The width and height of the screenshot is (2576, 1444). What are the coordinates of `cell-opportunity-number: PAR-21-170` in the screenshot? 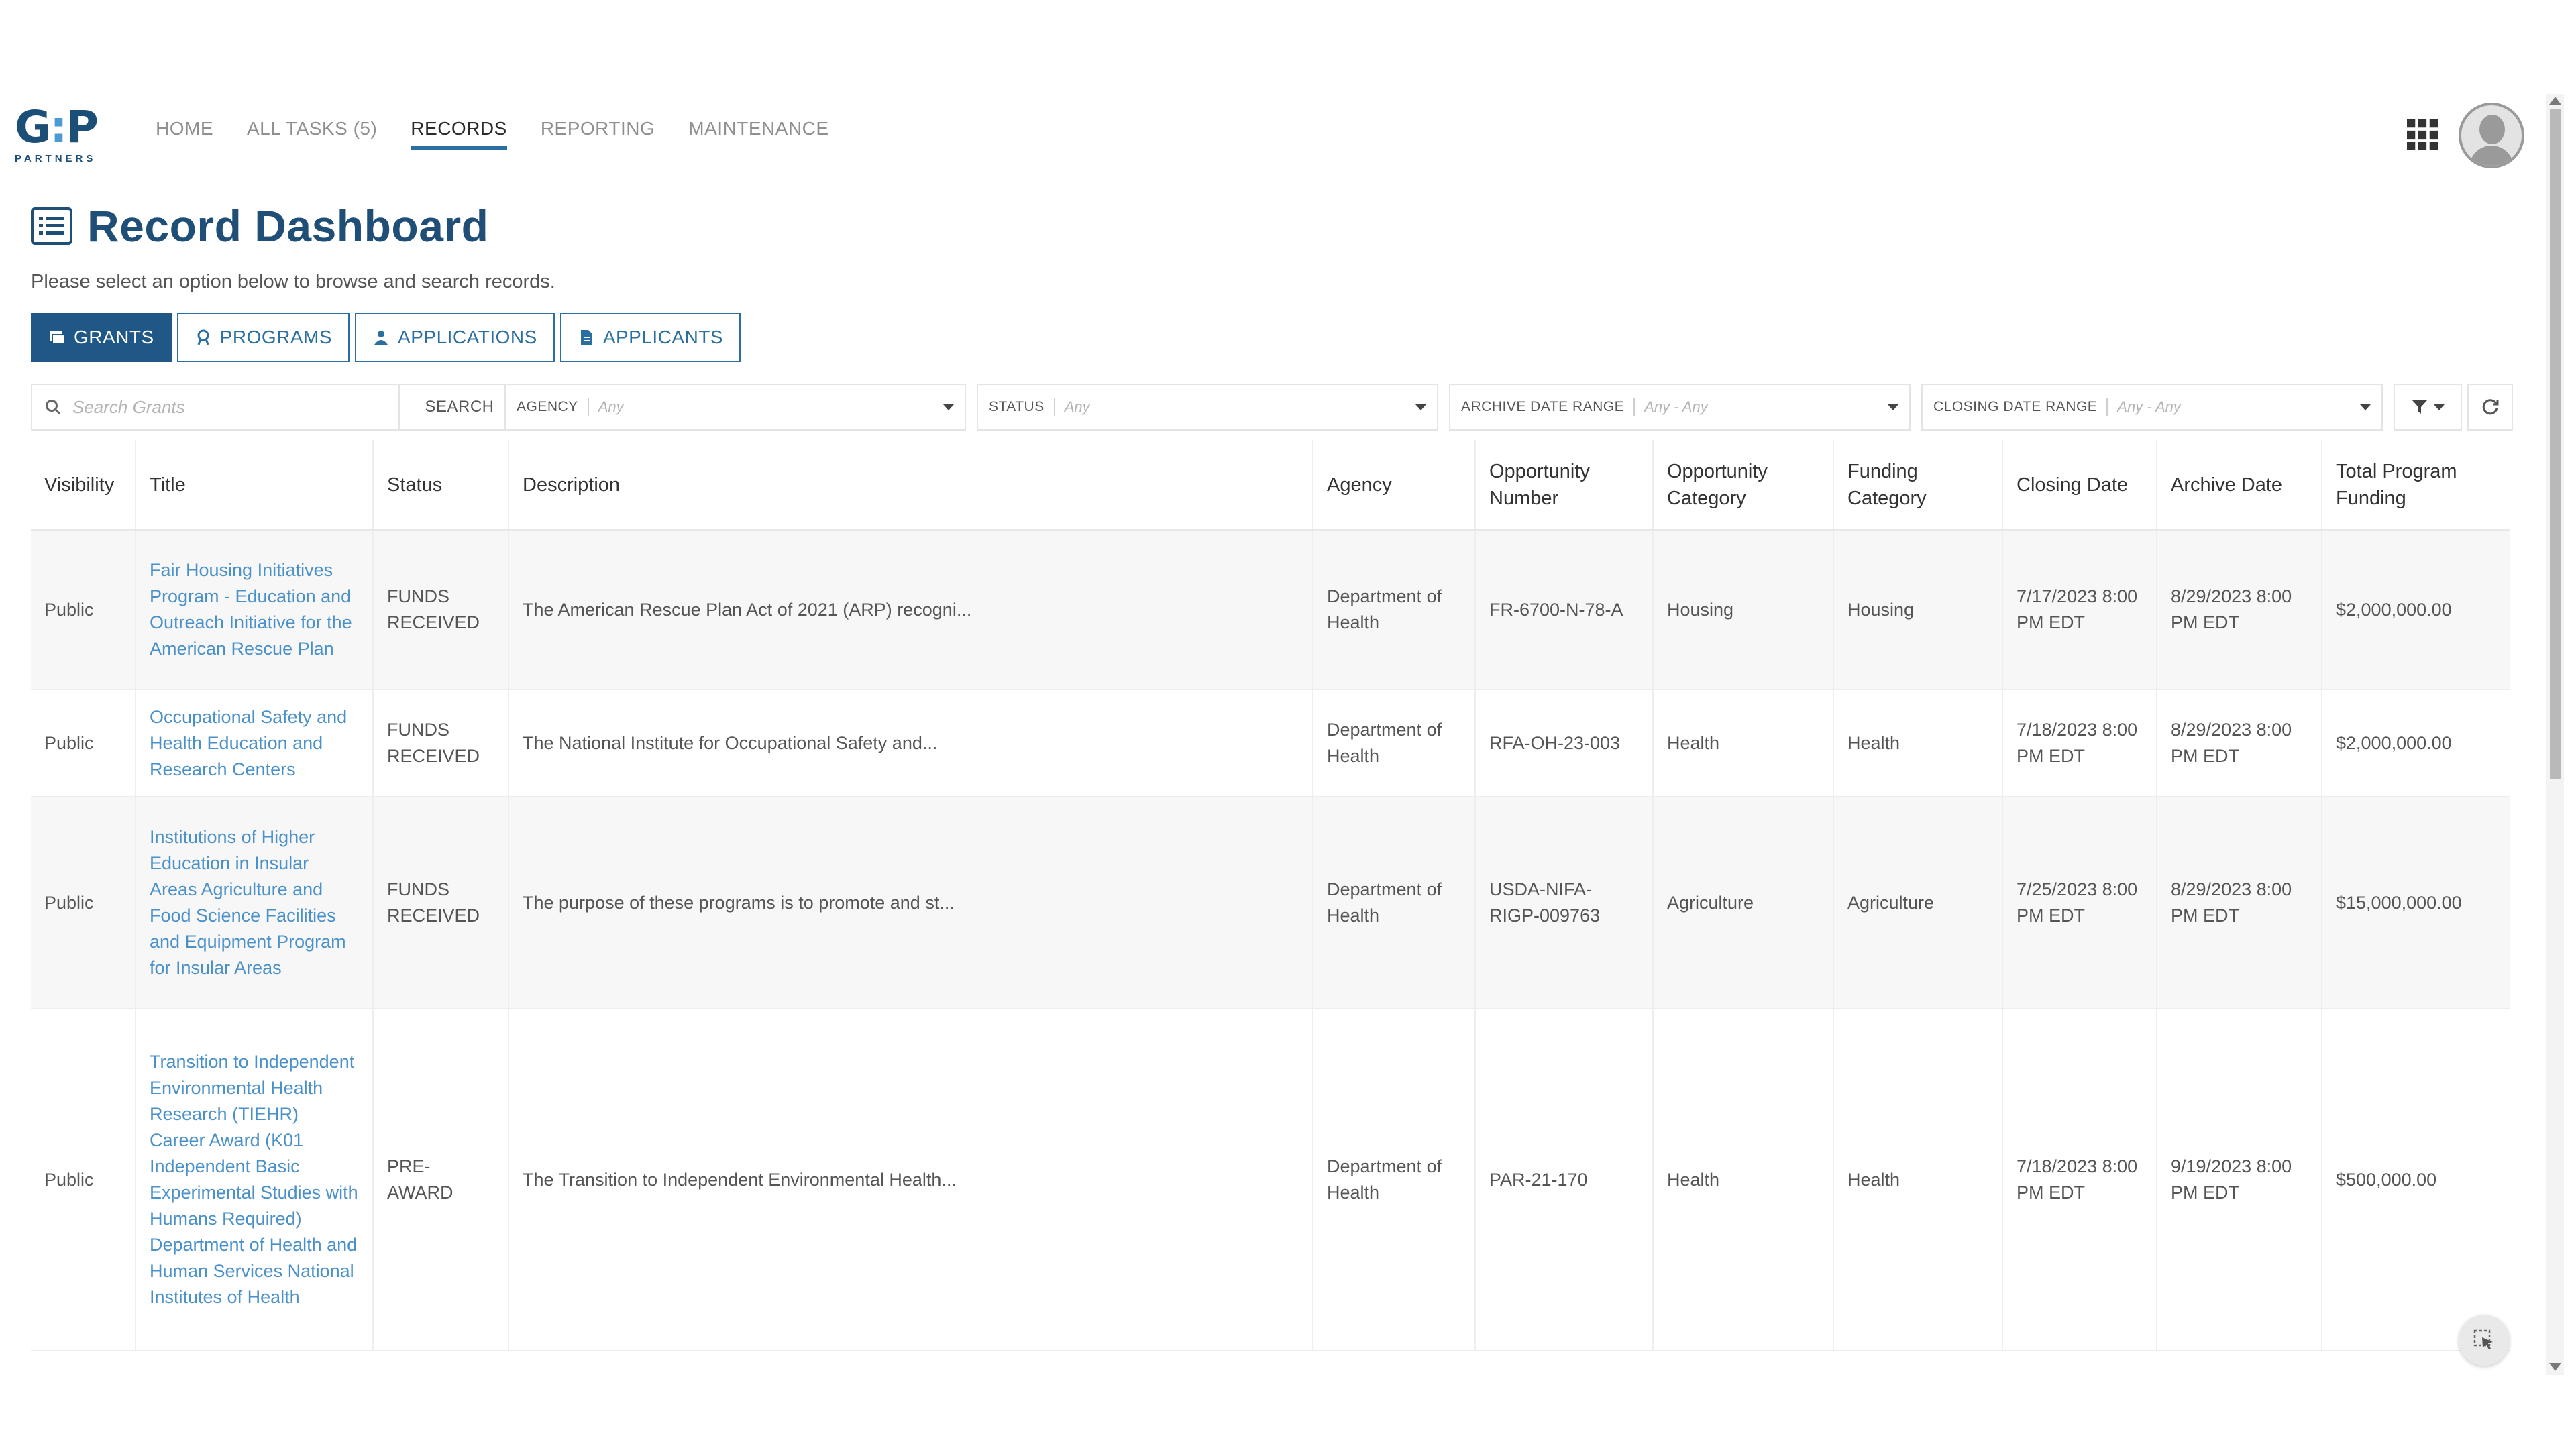 It's located at (1564, 1180).